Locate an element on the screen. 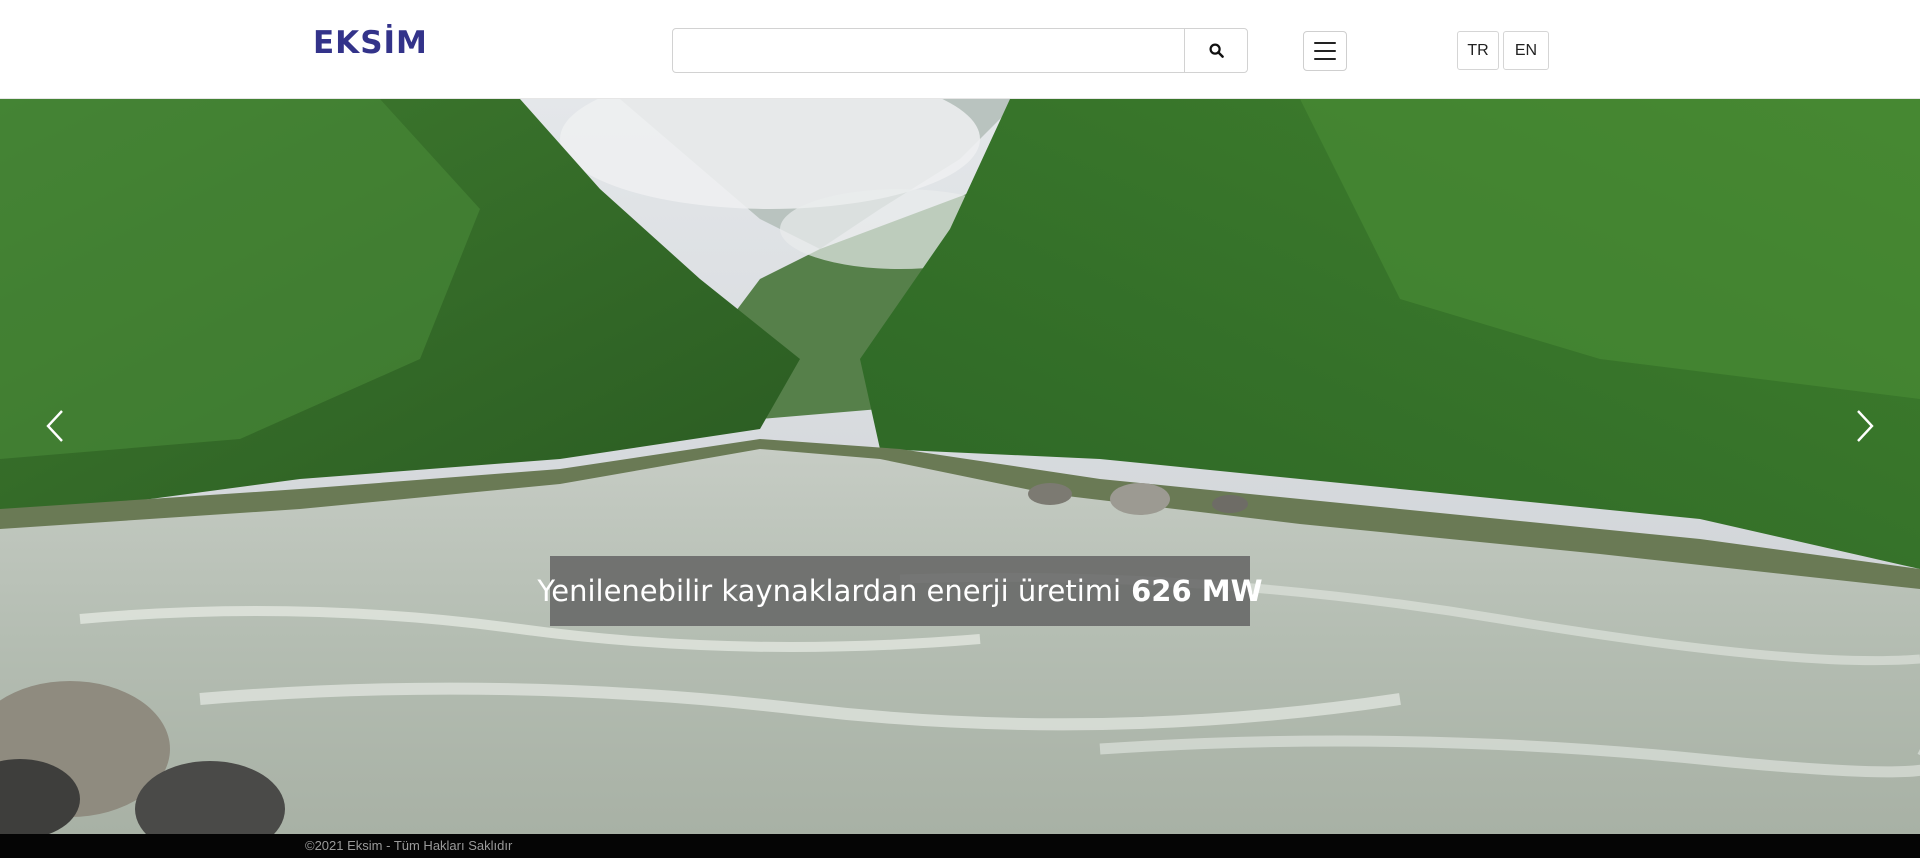 This screenshot has height=858, width=1920. hero-caption-value: 626 MW is located at coordinates (1197, 591).